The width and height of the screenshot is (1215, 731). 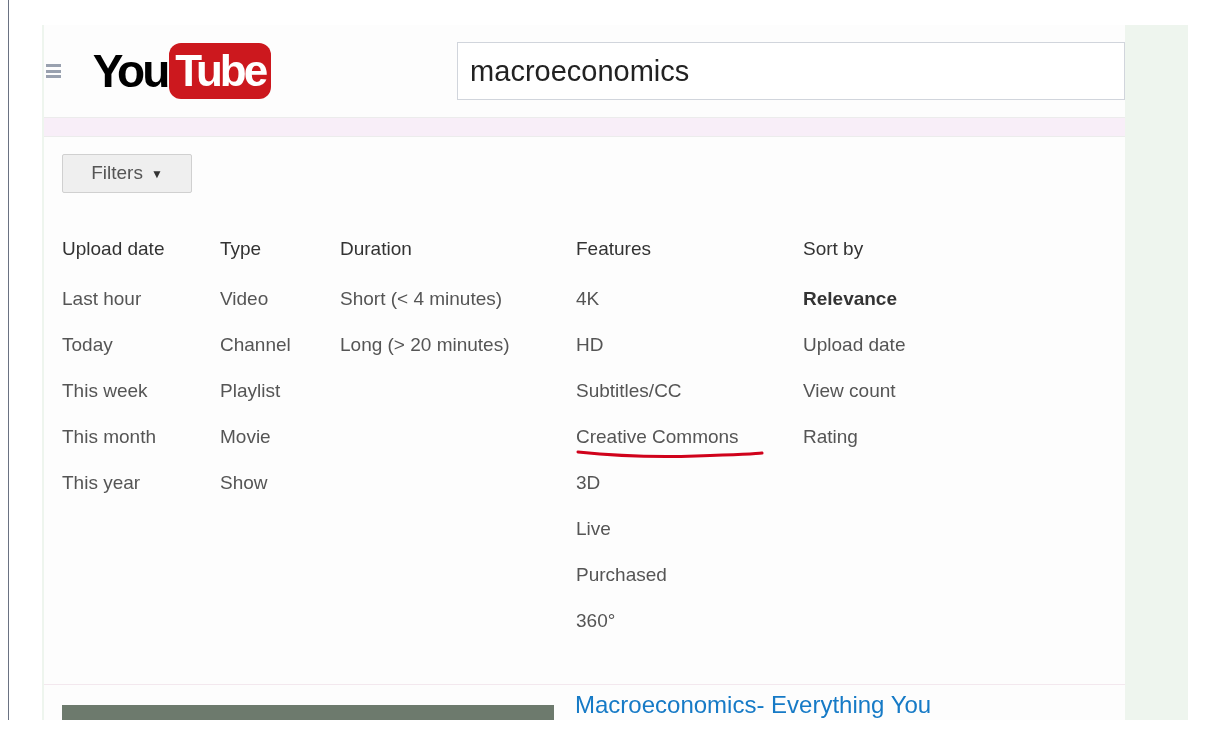 What do you see at coordinates (830, 437) in the screenshot?
I see `filter-option: Rating` at bounding box center [830, 437].